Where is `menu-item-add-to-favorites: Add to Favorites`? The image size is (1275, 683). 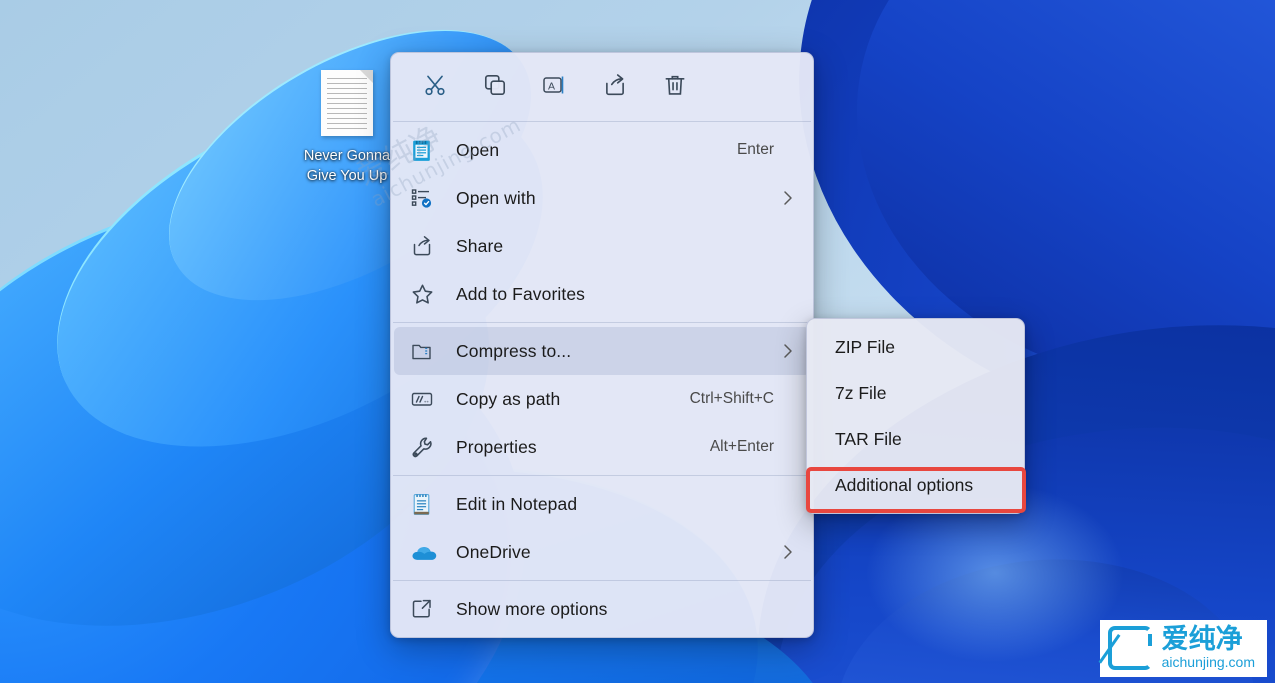 menu-item-add-to-favorites: Add to Favorites is located at coordinates (602, 294).